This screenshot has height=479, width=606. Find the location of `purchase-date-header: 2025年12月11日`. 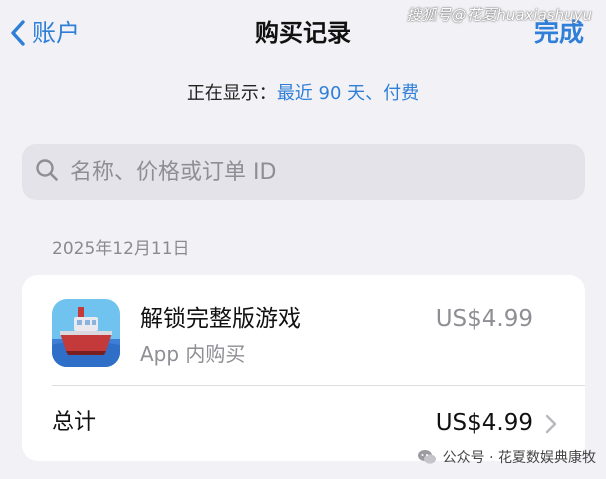

purchase-date-header: 2025年12月11日 is located at coordinates (121, 249).